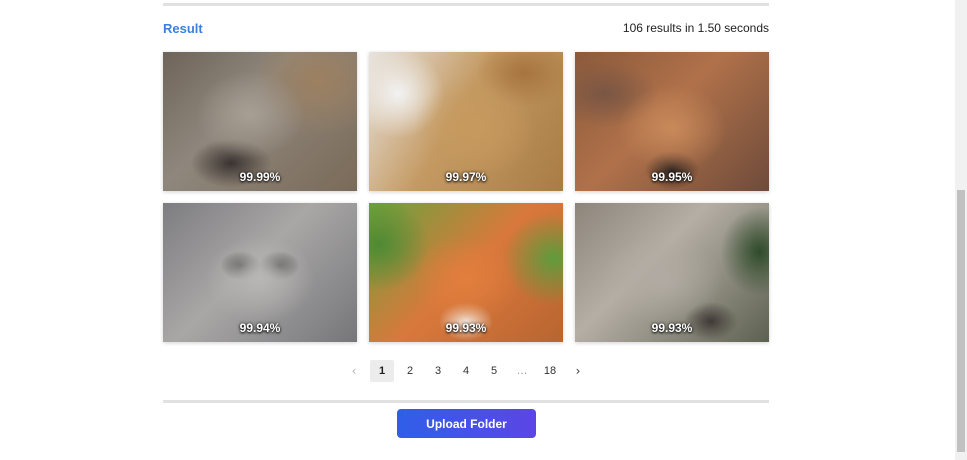 Image resolution: width=967 pixels, height=460 pixels. I want to click on page-1-button: 1, so click(382, 371).